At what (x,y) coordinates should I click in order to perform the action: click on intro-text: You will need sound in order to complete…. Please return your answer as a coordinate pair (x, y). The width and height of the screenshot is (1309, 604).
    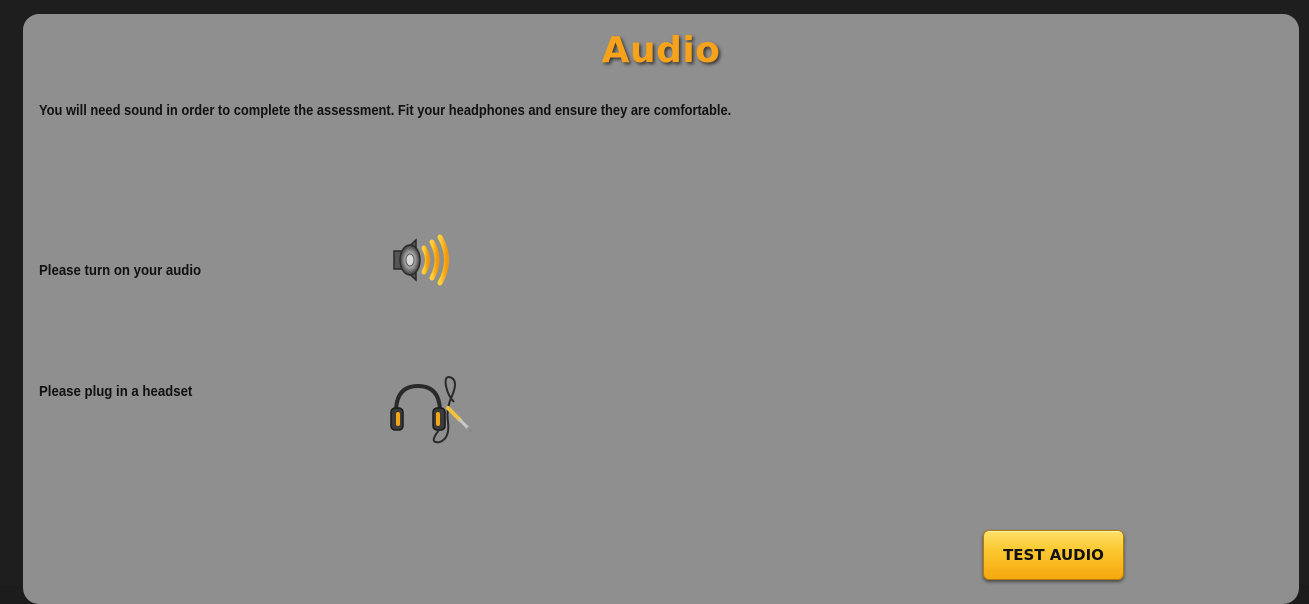
    Looking at the image, I should click on (385, 110).